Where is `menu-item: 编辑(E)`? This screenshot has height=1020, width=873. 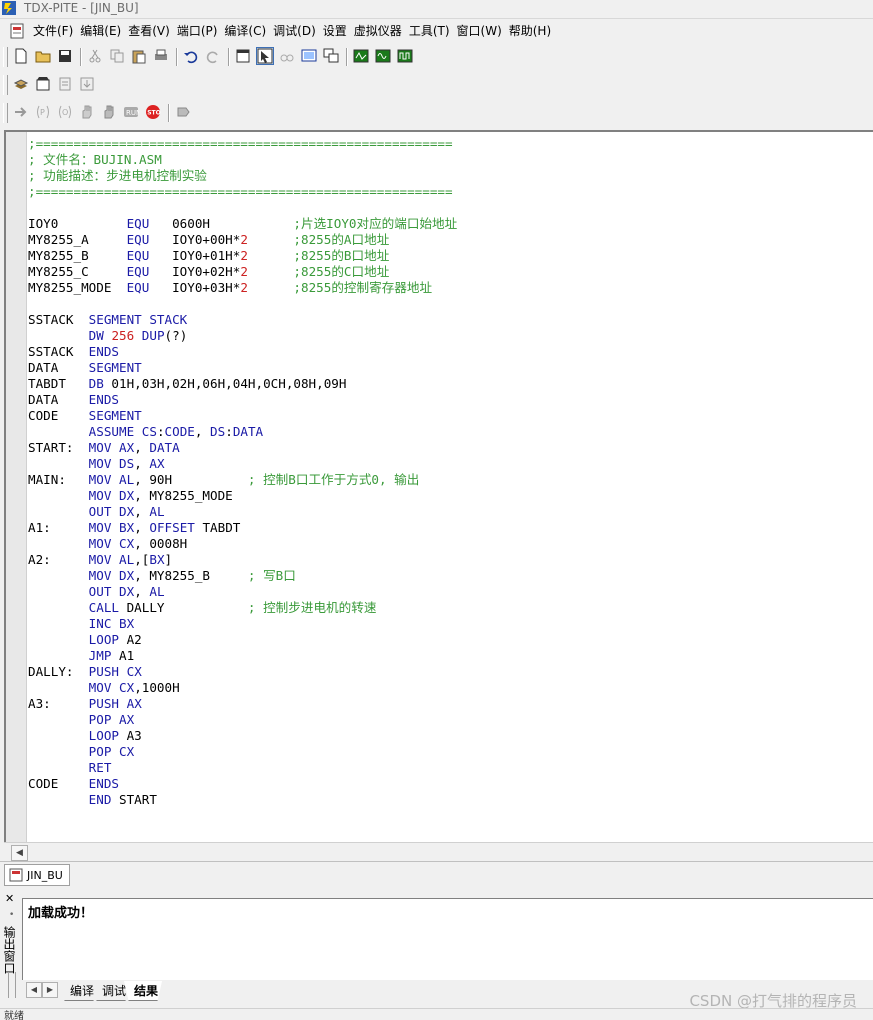
menu-item: 编辑(E) is located at coordinates (102, 31).